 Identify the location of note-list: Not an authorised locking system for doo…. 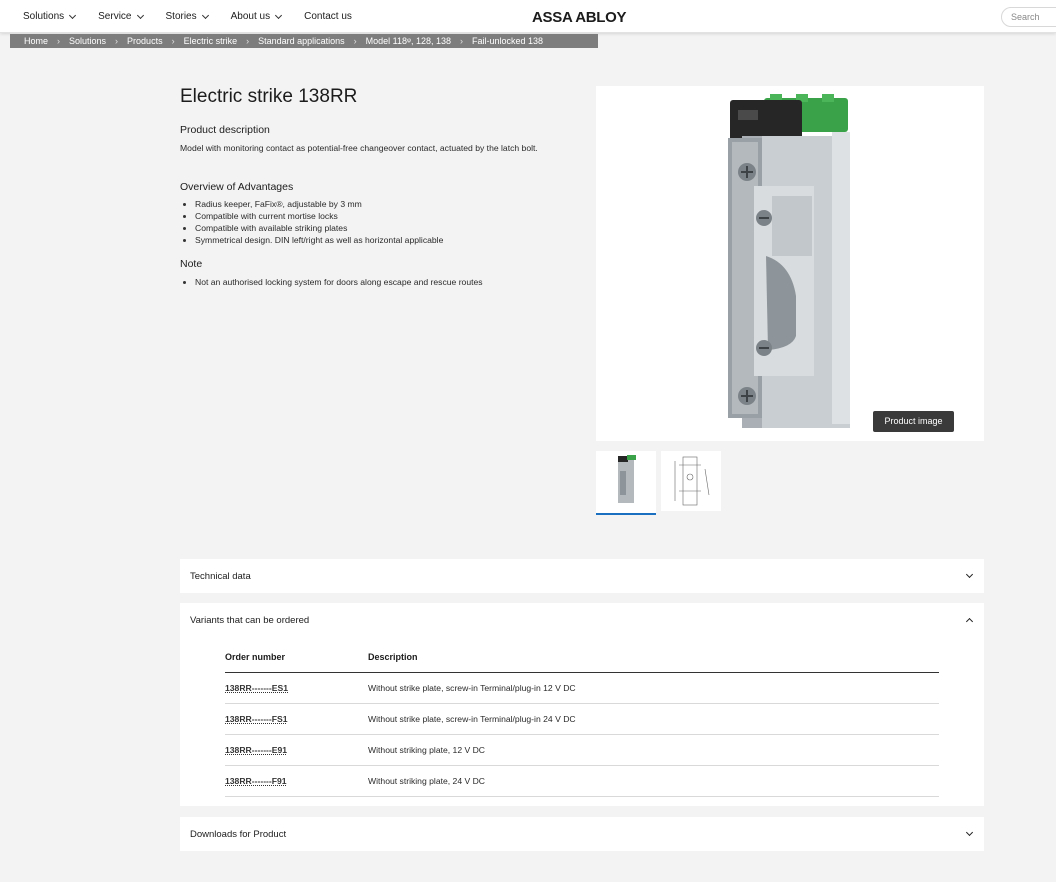
(331, 282).